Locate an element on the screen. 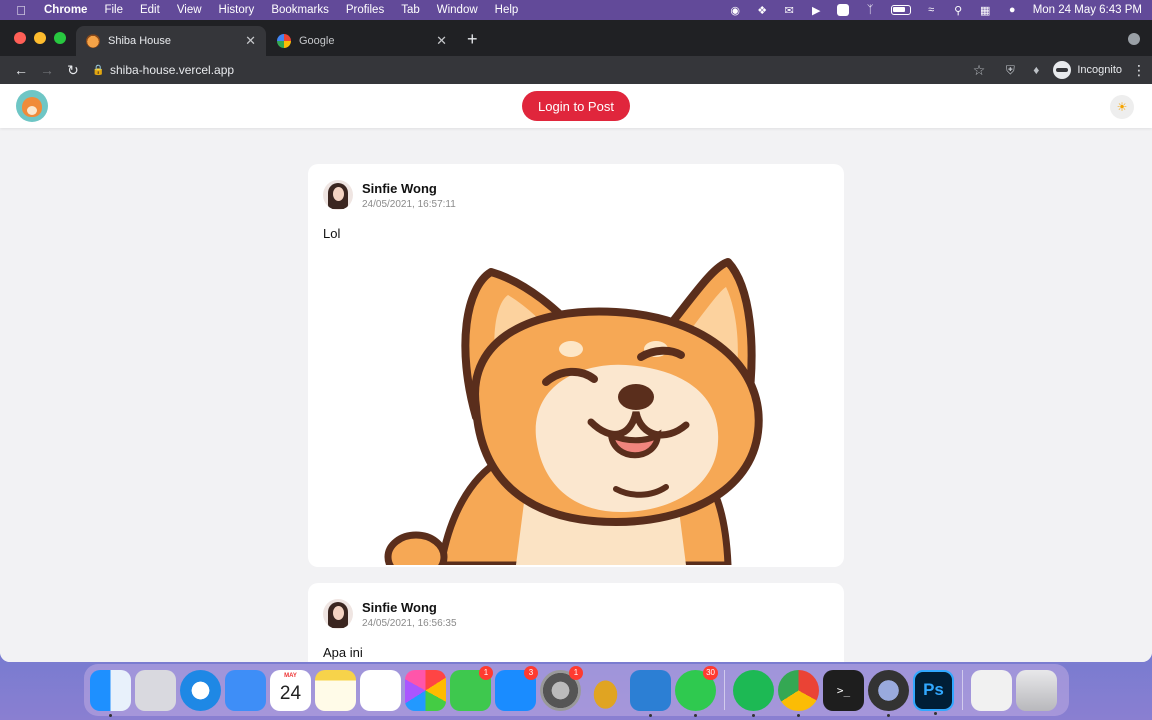  extensions-puzzle-icon: ♦ is located at coordinates (1036, 70).